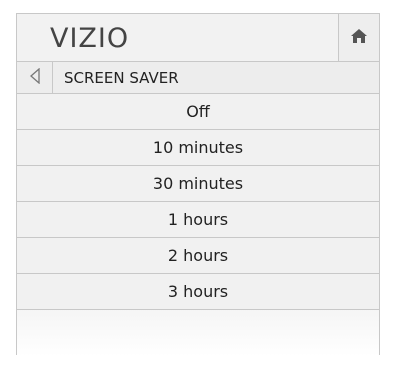 Image resolution: width=397 pixels, height=368 pixels. I want to click on back-button, so click(35, 77).